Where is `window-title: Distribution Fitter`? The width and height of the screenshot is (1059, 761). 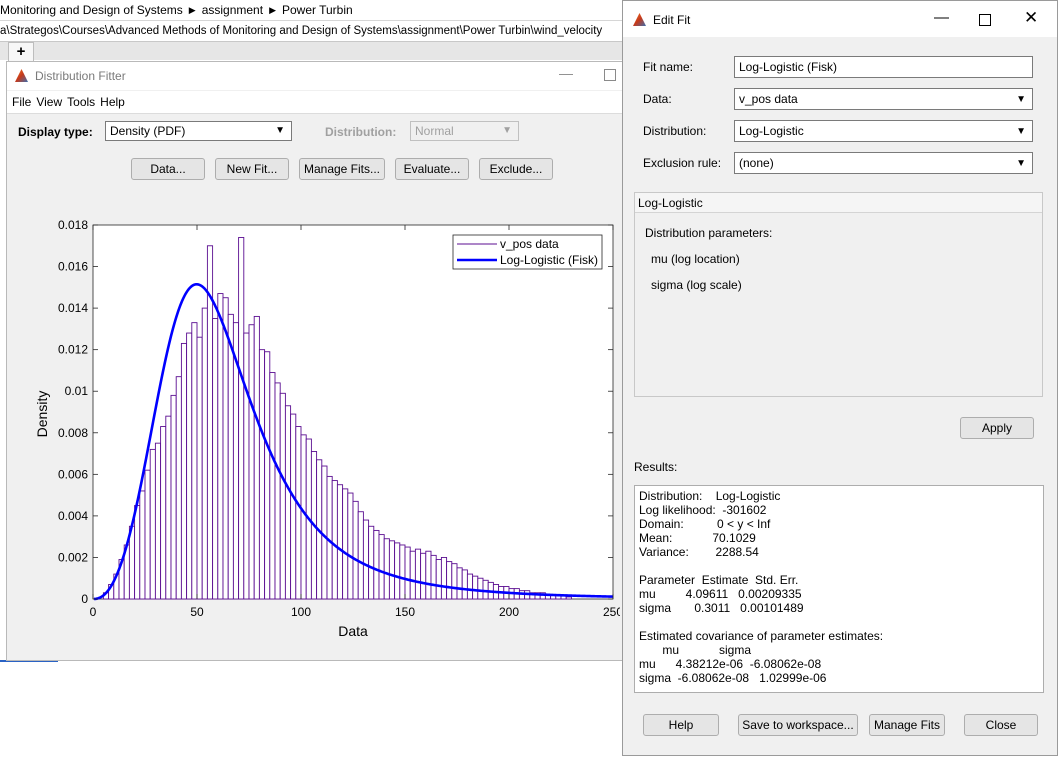
window-title: Distribution Fitter is located at coordinates (80, 76).